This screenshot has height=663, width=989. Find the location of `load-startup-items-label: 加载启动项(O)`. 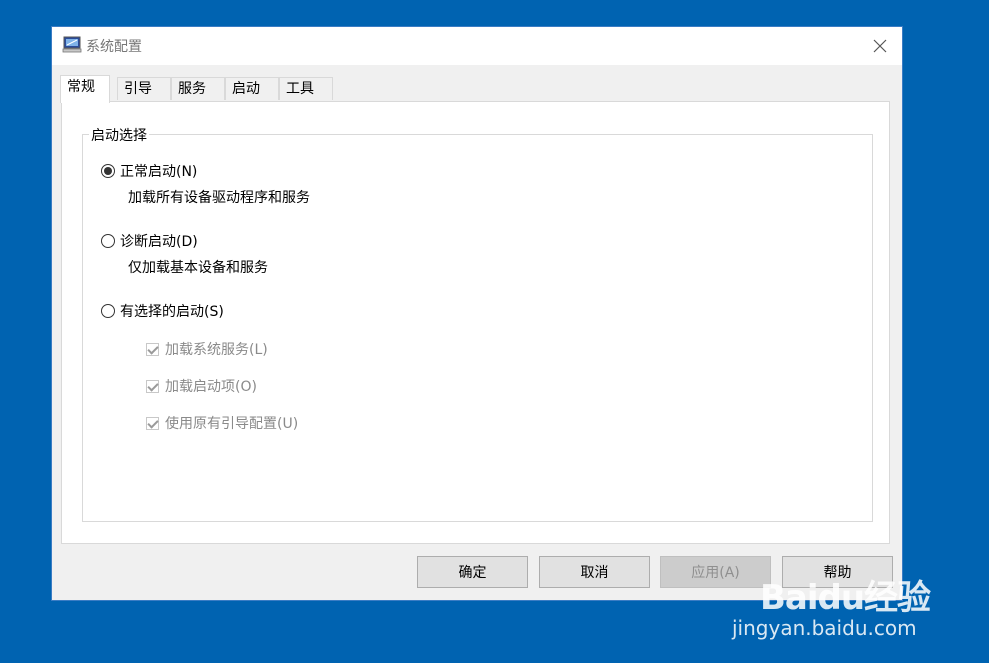

load-startup-items-label: 加载启动项(O) is located at coordinates (211, 387).